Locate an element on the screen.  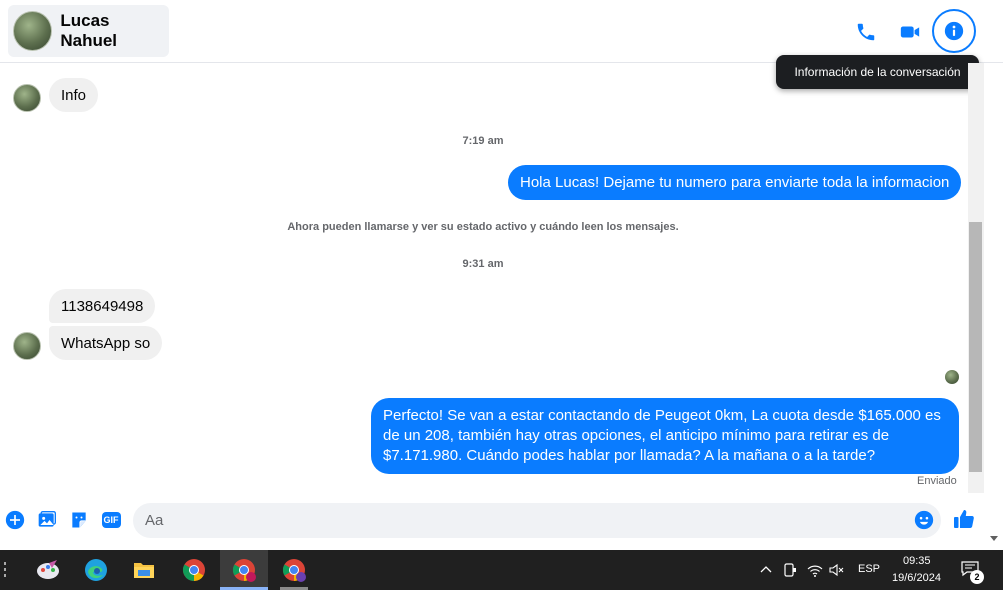
emoji-button is located at coordinates (924, 520).